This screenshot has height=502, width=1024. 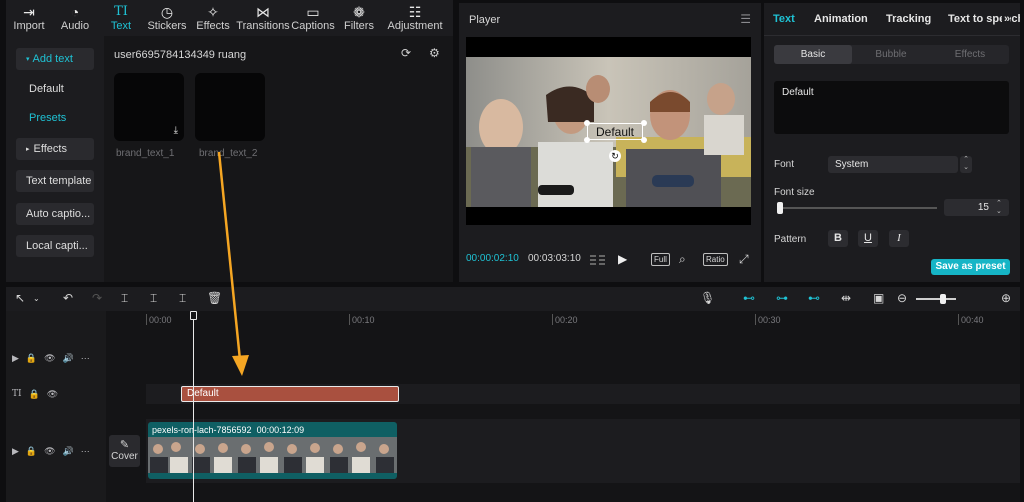 What do you see at coordinates (313, 18) in the screenshot?
I see `tab-captions: ▭ Captions` at bounding box center [313, 18].